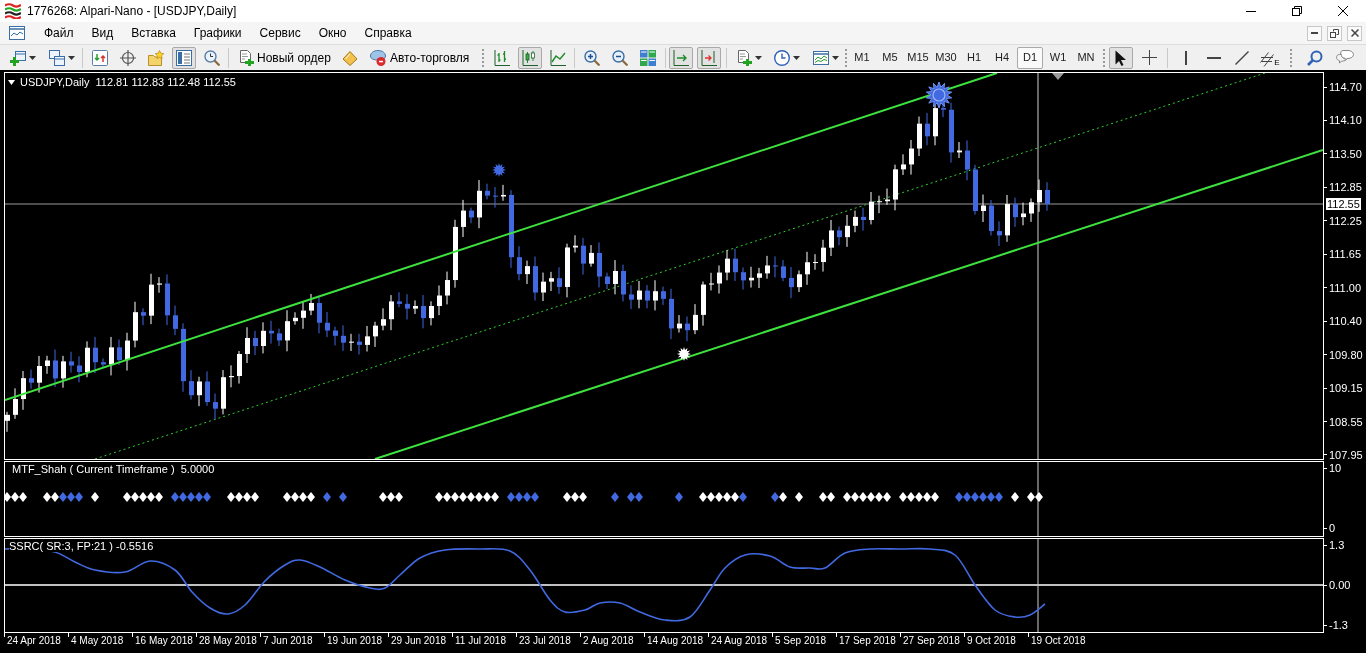  Describe the element at coordinates (946, 57) in the screenshot. I see `timeframe-button: M30` at that location.